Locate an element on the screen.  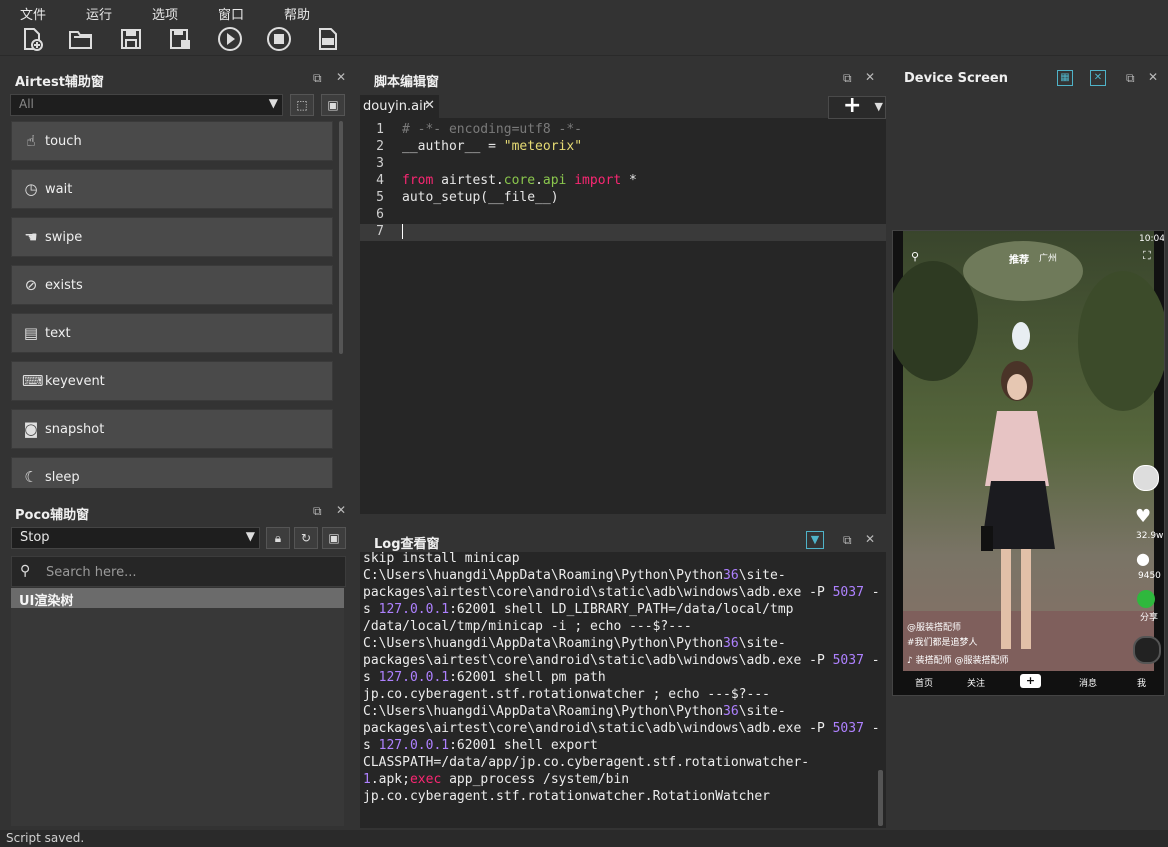
open-folder-icon is located at coordinates (81, 39).